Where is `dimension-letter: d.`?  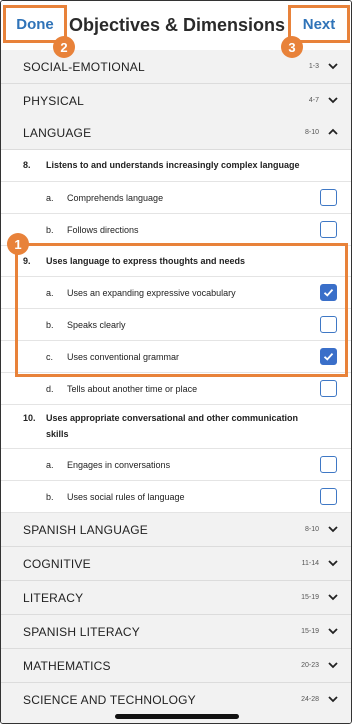 dimension-letter: d. is located at coordinates (50, 389).